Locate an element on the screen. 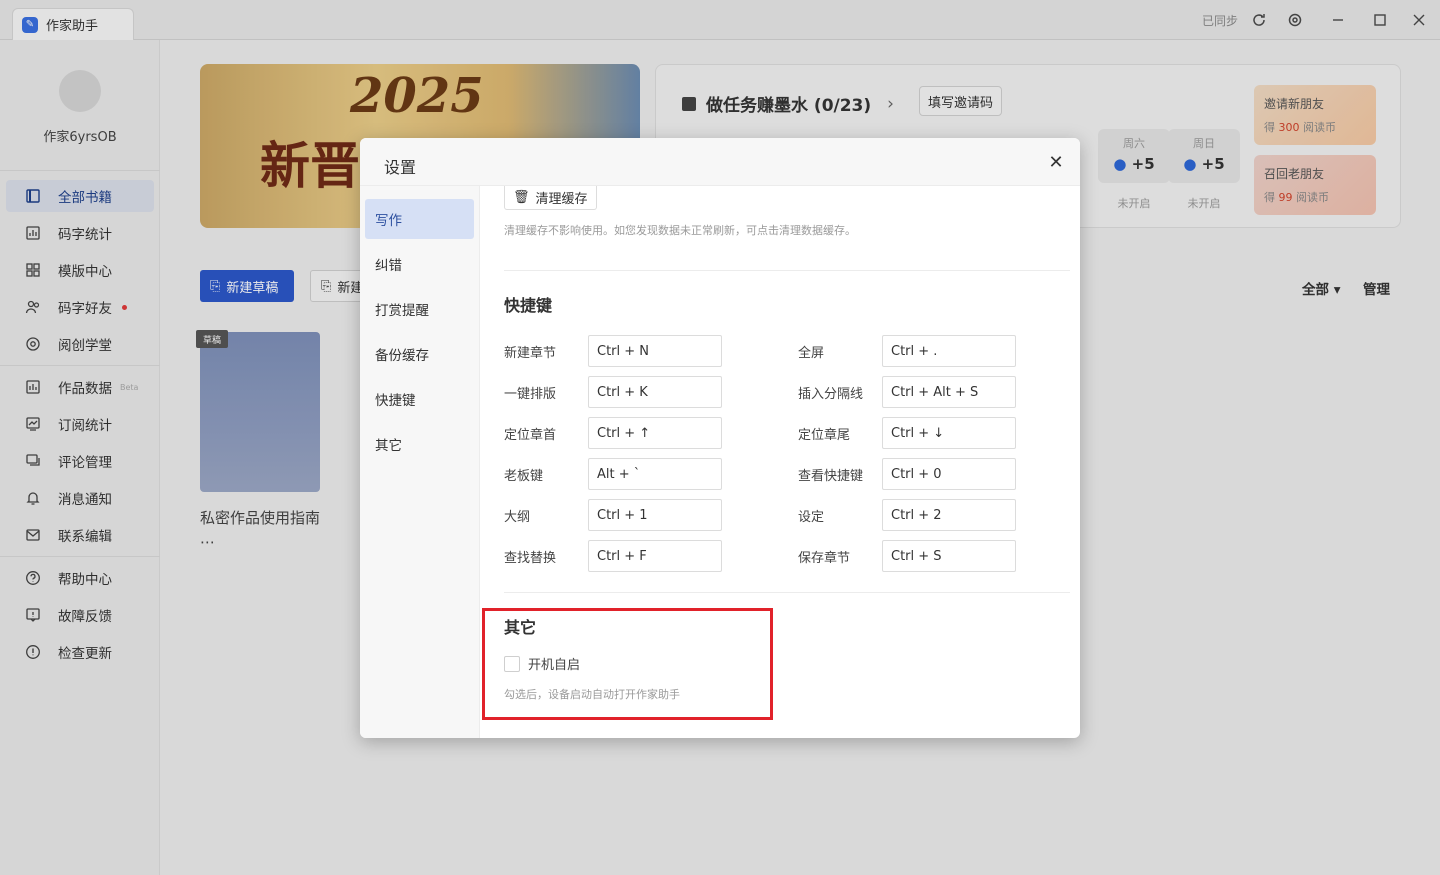 This screenshot has height=875, width=1440. shortcut-label: 插入分隔线 is located at coordinates (831, 394).